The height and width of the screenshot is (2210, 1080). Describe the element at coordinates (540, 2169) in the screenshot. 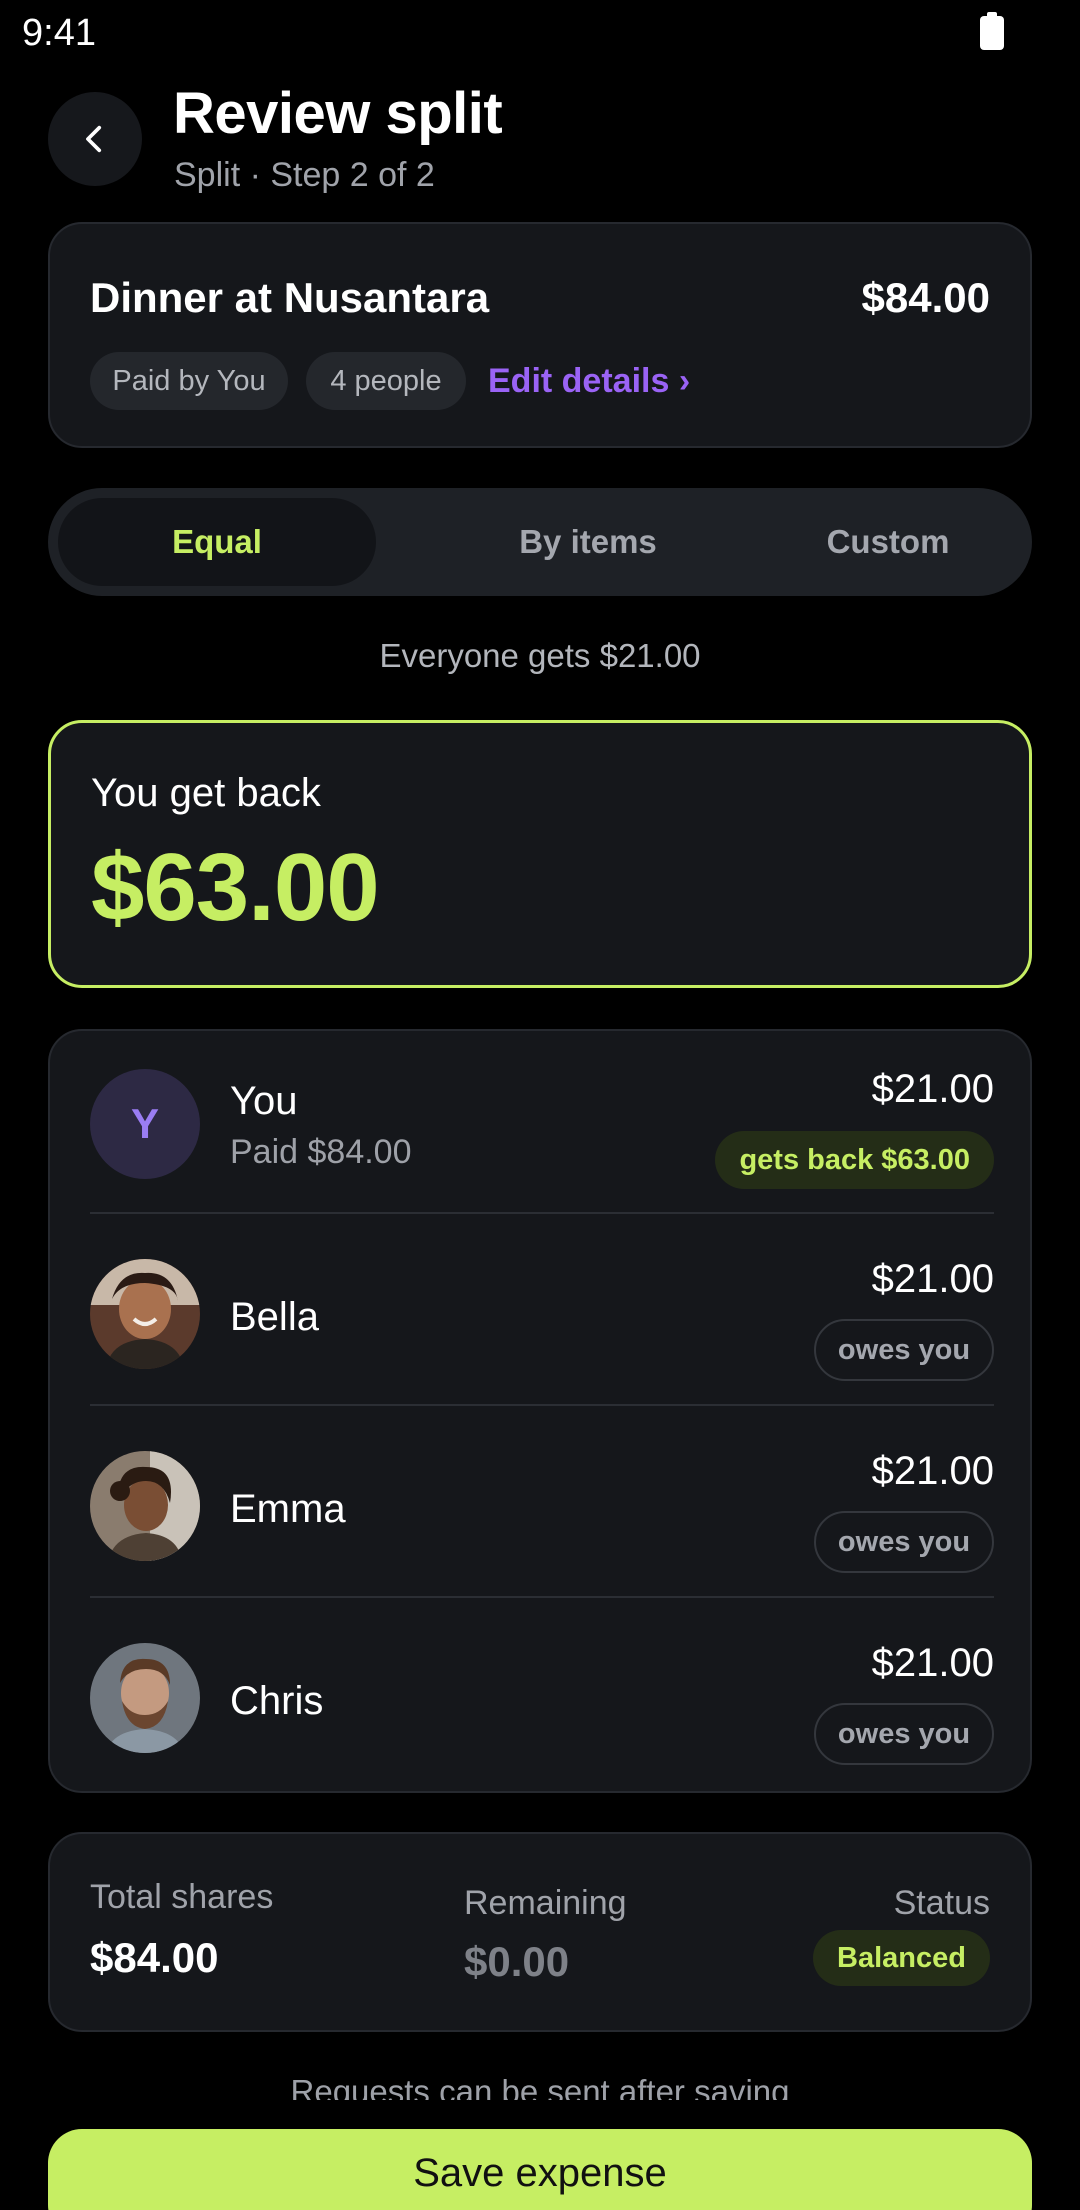

I see `save-button: Save expense` at that location.